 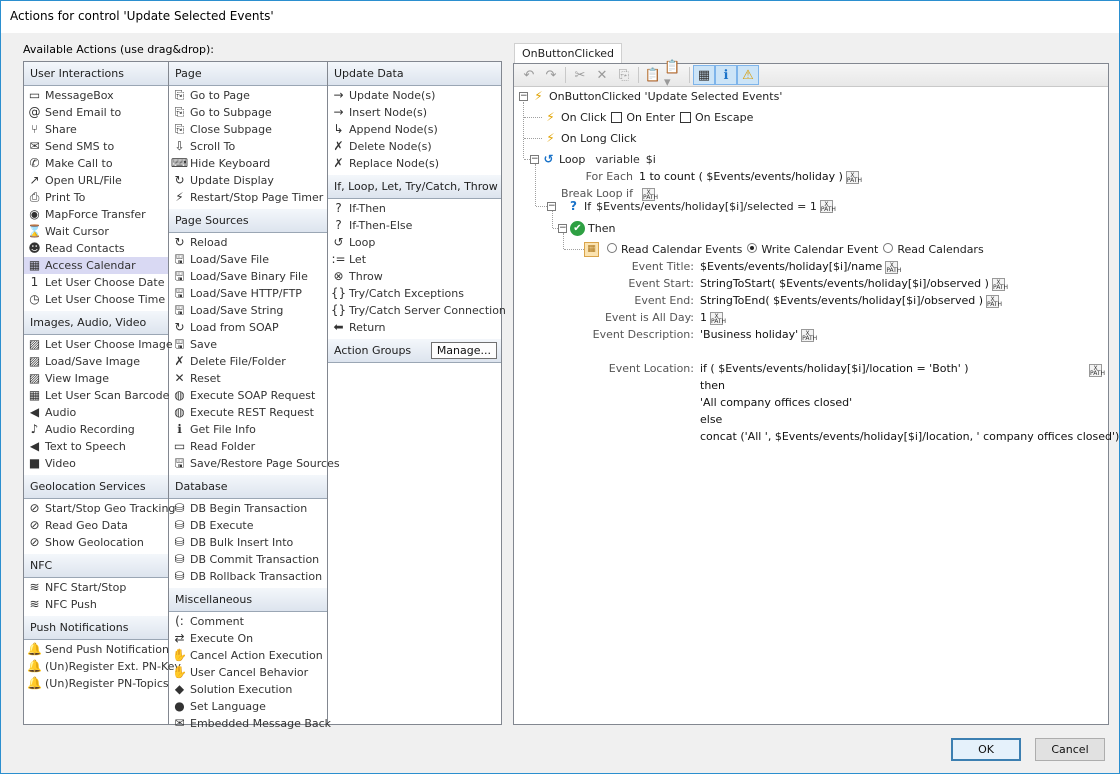 I want to click on action-item: ☻ Read Contacts, so click(x=96, y=248).